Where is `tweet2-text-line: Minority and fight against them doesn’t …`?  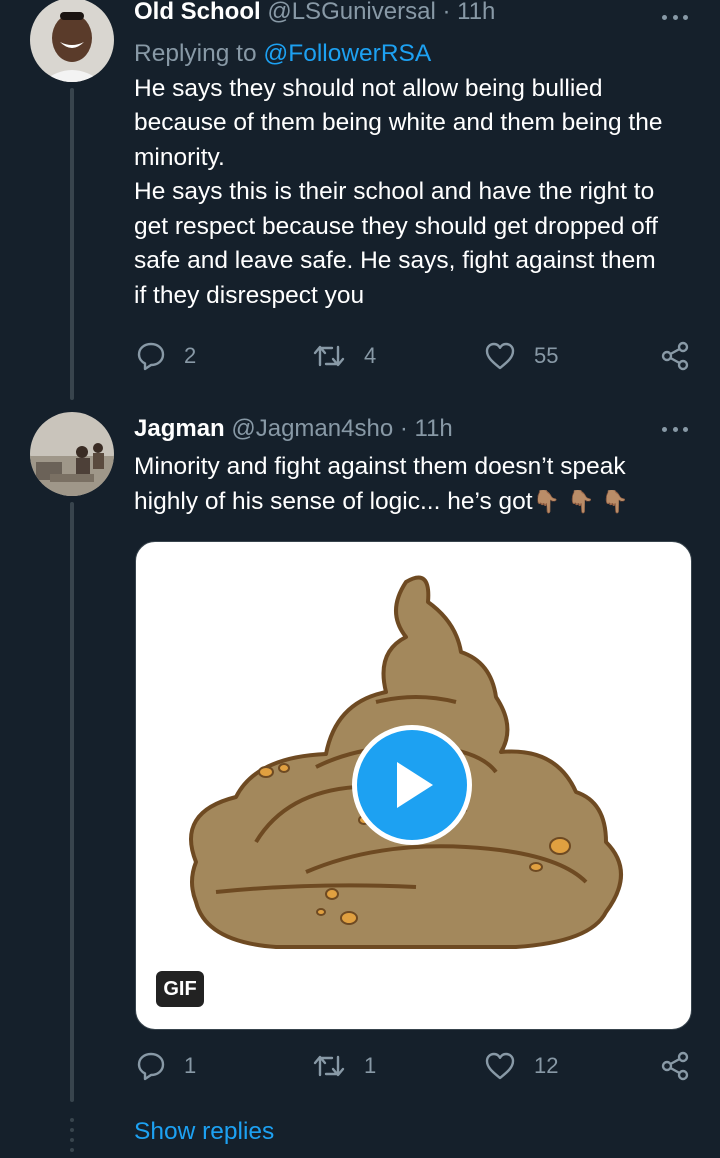 tweet2-text-line: Minority and fight against them doesn’t … is located at coordinates (380, 466).